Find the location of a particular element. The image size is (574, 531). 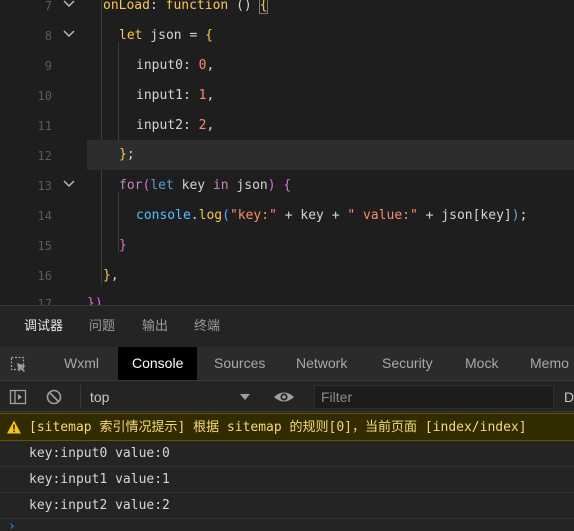

console-toolbar: top D is located at coordinates (287, 397).